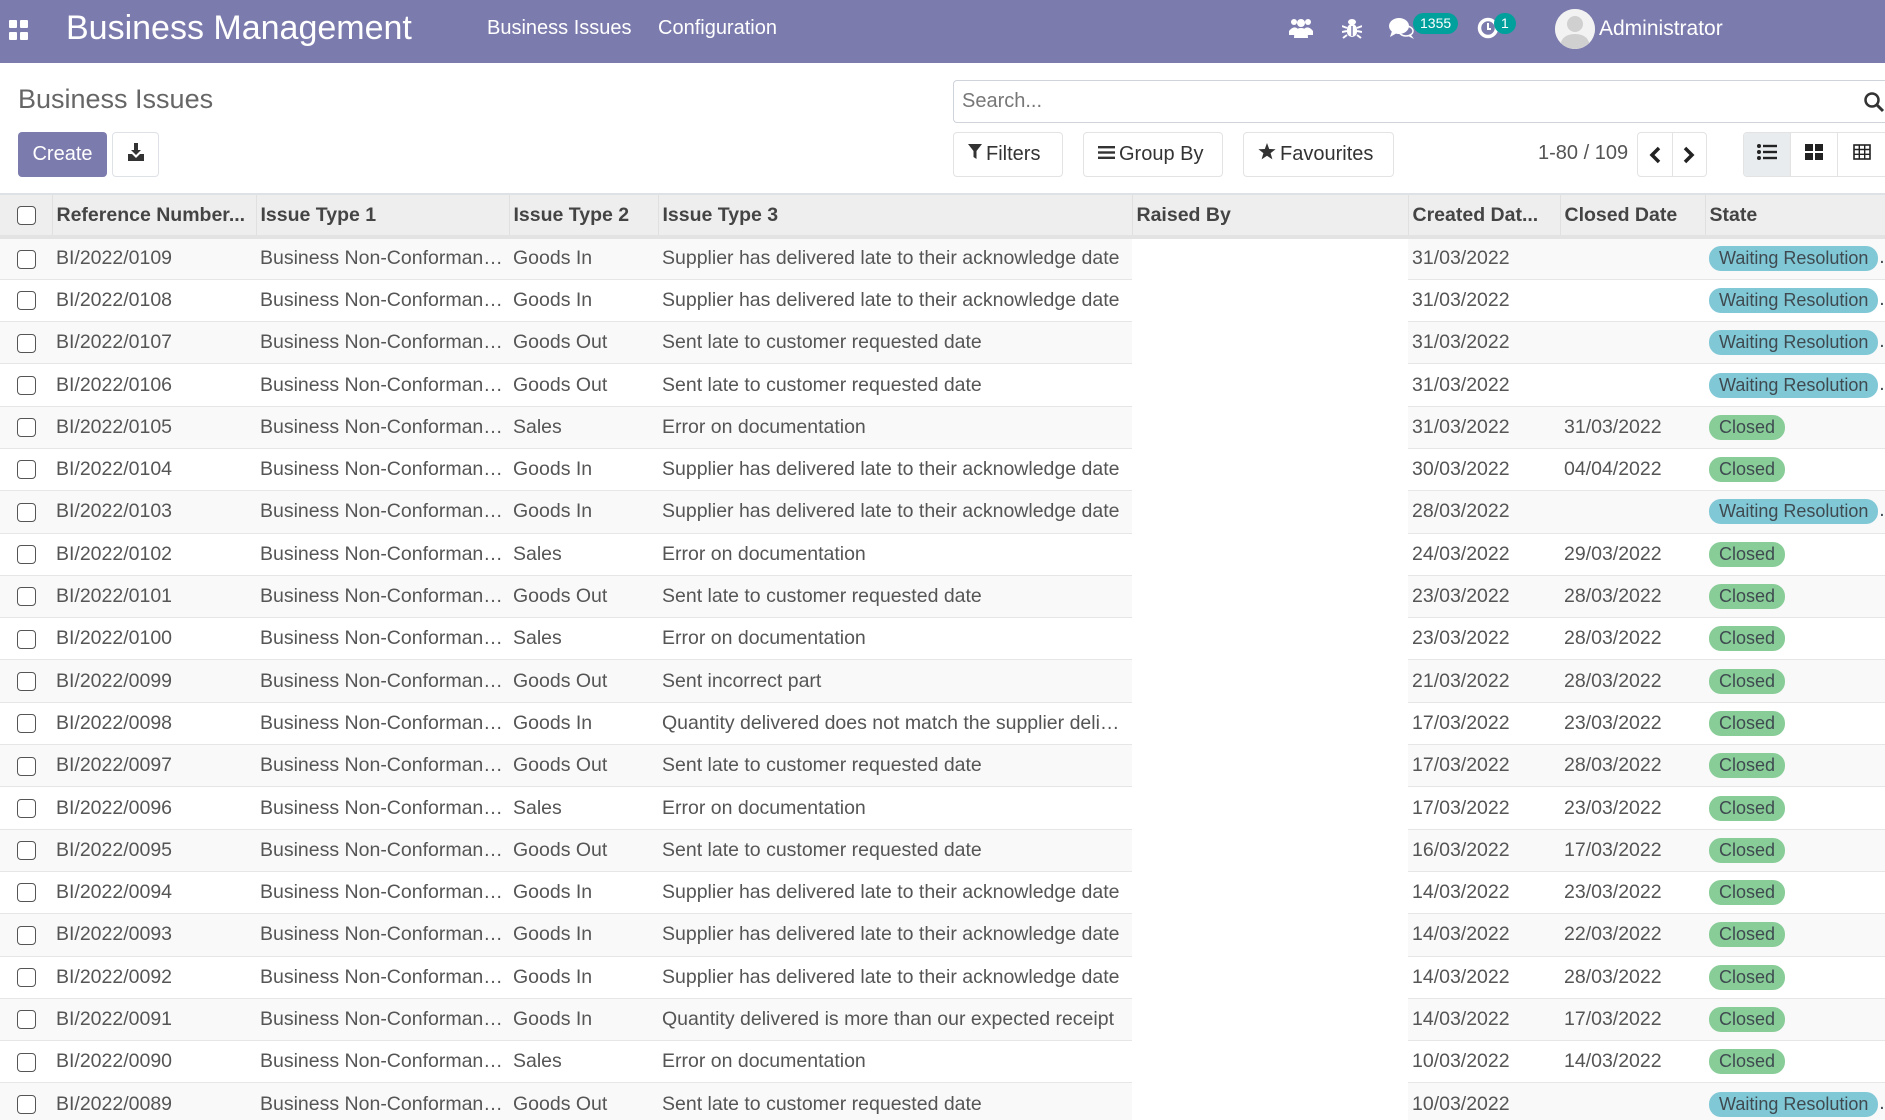 Image resolution: width=1885 pixels, height=1120 pixels. Describe the element at coordinates (1794, 216) in the screenshot. I see `column-header-state: State` at that location.